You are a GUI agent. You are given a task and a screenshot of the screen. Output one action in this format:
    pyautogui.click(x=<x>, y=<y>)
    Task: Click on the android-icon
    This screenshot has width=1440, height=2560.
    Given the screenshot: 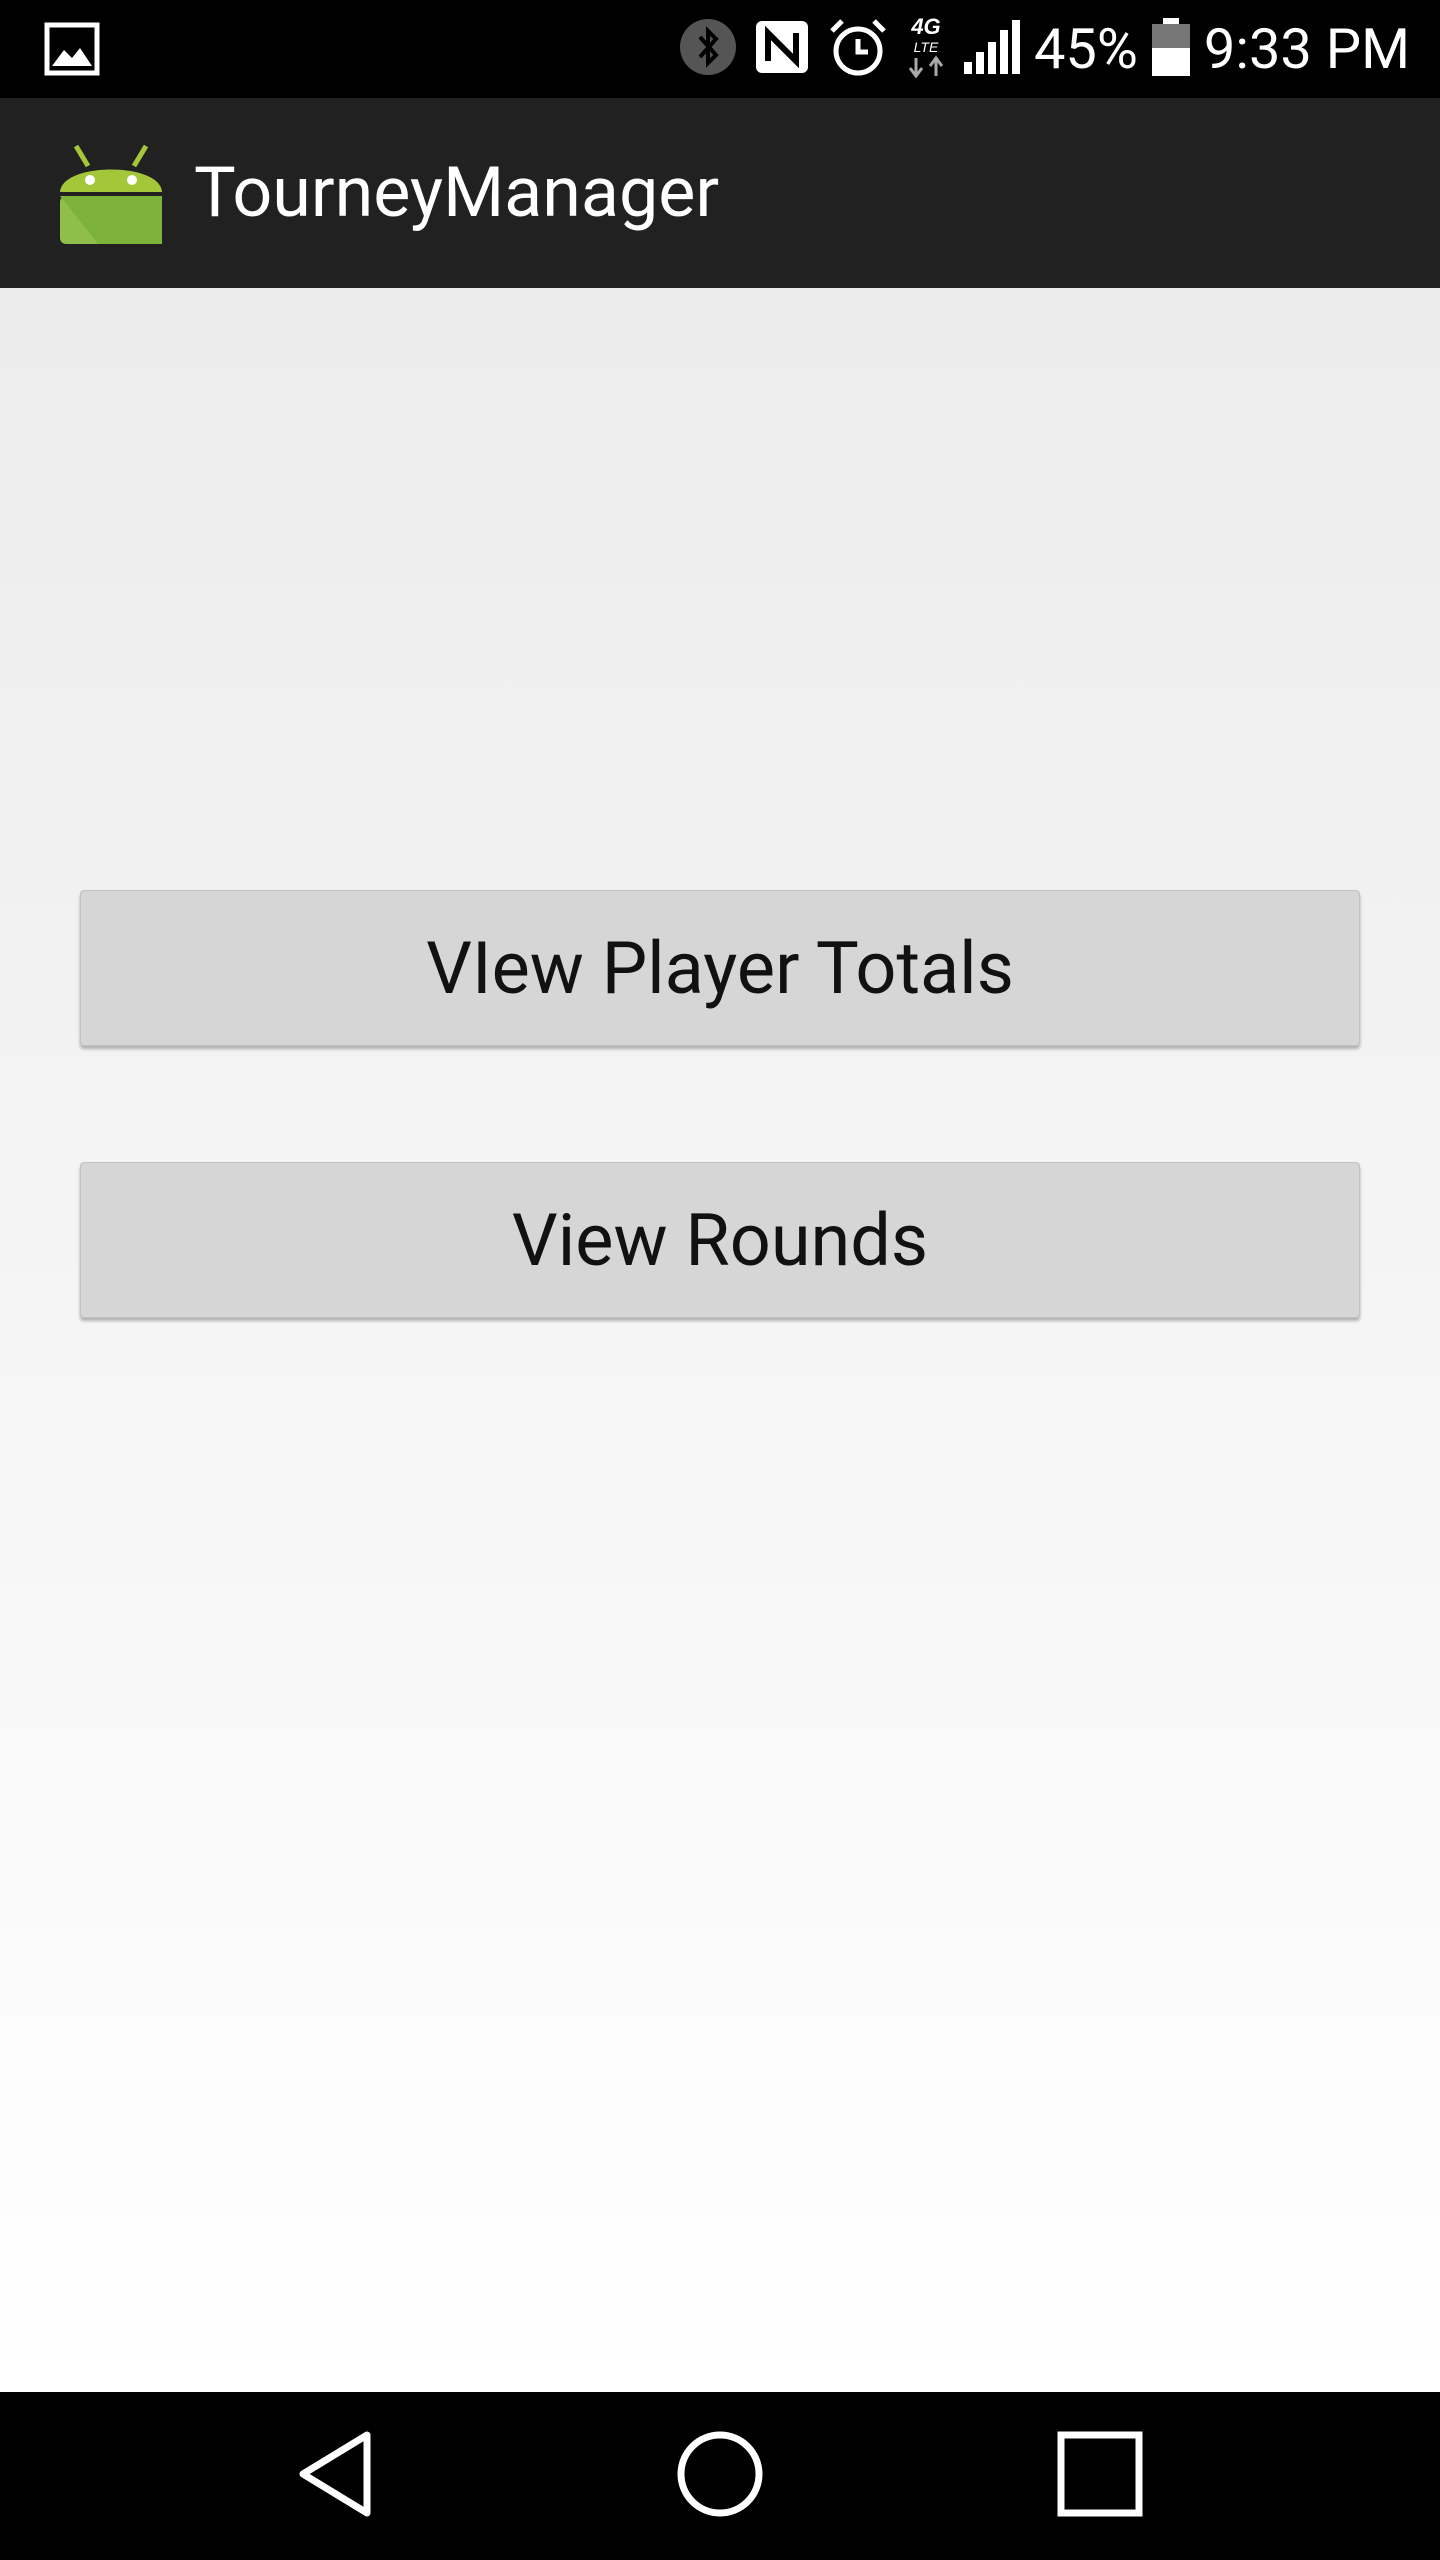 What is the action you would take?
    pyautogui.click(x=111, y=193)
    